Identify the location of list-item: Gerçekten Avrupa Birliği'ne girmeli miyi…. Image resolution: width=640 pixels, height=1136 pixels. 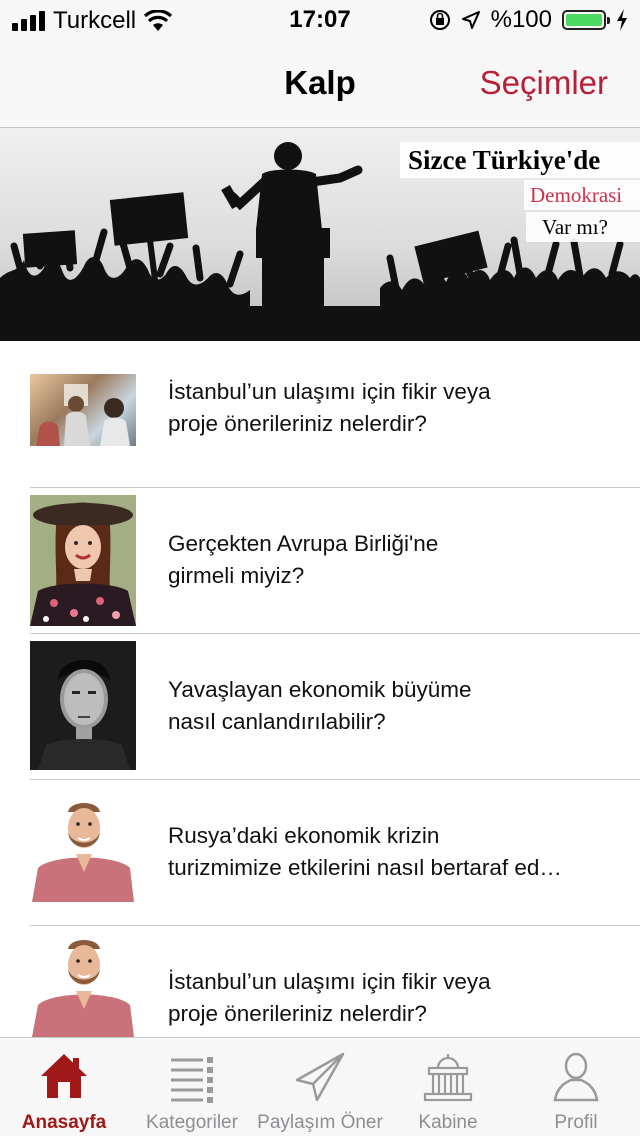
(320, 560).